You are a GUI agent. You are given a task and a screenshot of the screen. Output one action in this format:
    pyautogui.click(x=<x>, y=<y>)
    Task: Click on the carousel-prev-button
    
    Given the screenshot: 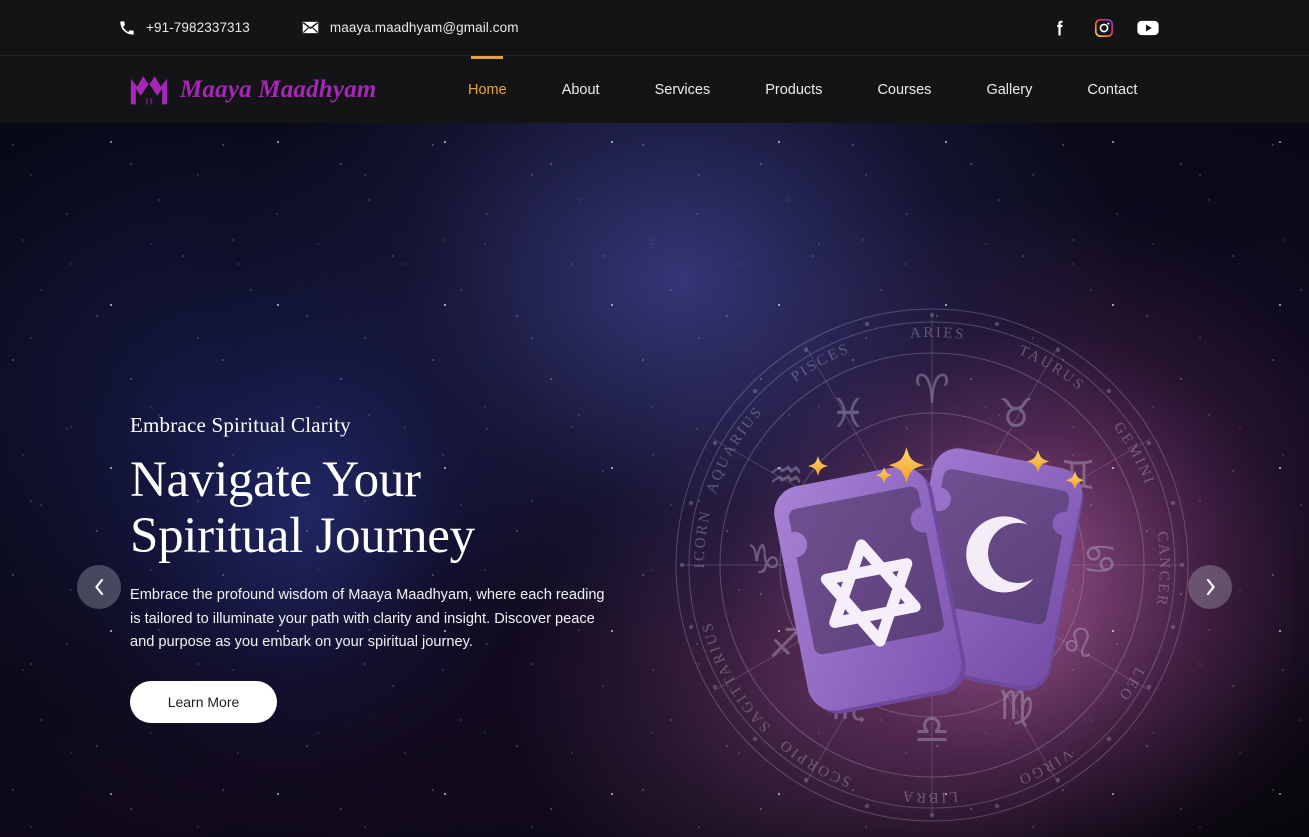 What is the action you would take?
    pyautogui.click(x=99, y=587)
    